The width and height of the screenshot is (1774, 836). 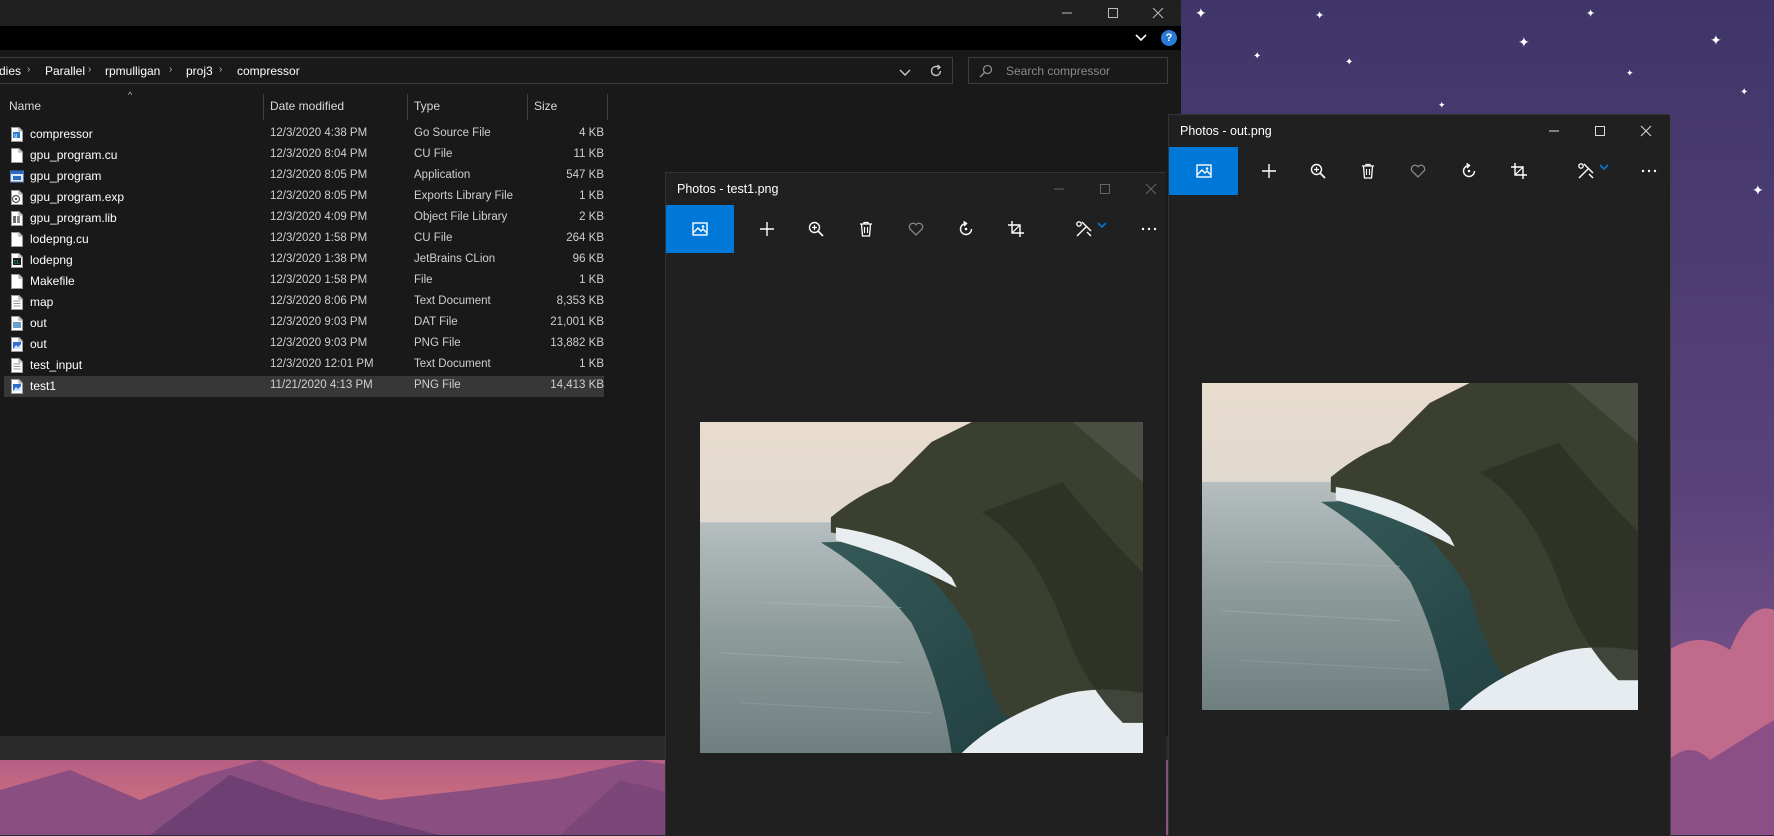 What do you see at coordinates (42, 302) in the screenshot?
I see `file-name: map` at bounding box center [42, 302].